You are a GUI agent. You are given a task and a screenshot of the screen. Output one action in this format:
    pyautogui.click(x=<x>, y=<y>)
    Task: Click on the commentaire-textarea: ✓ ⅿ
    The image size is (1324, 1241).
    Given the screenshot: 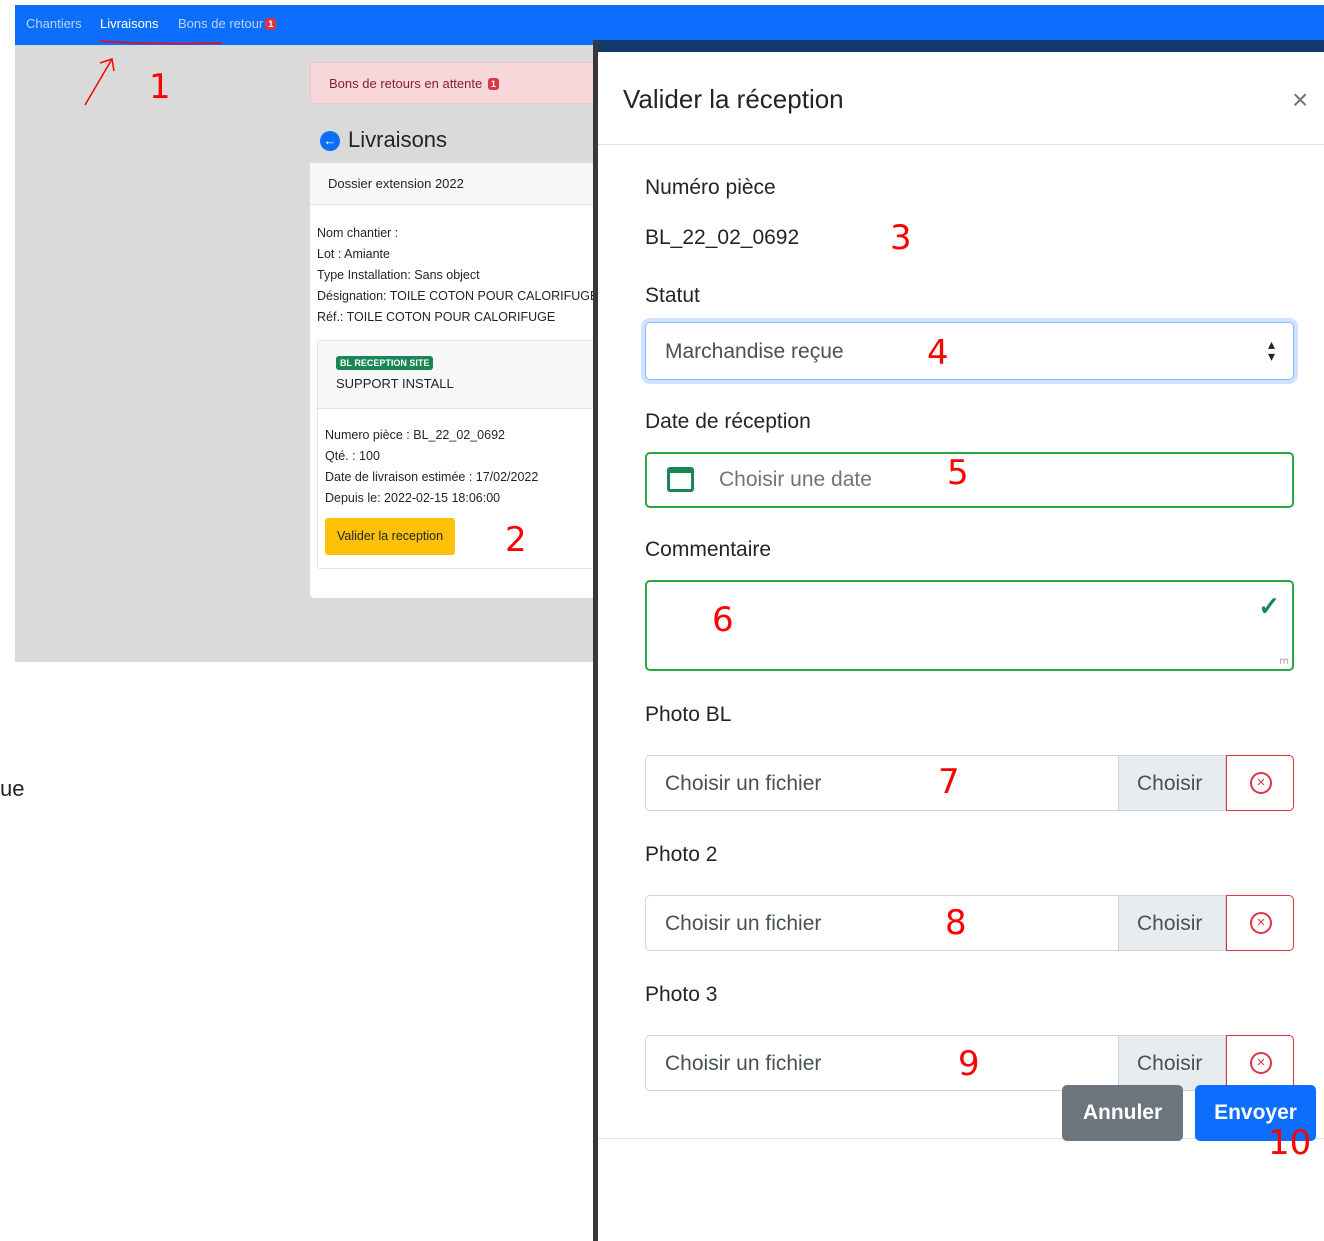 What is the action you would take?
    pyautogui.click(x=969, y=625)
    